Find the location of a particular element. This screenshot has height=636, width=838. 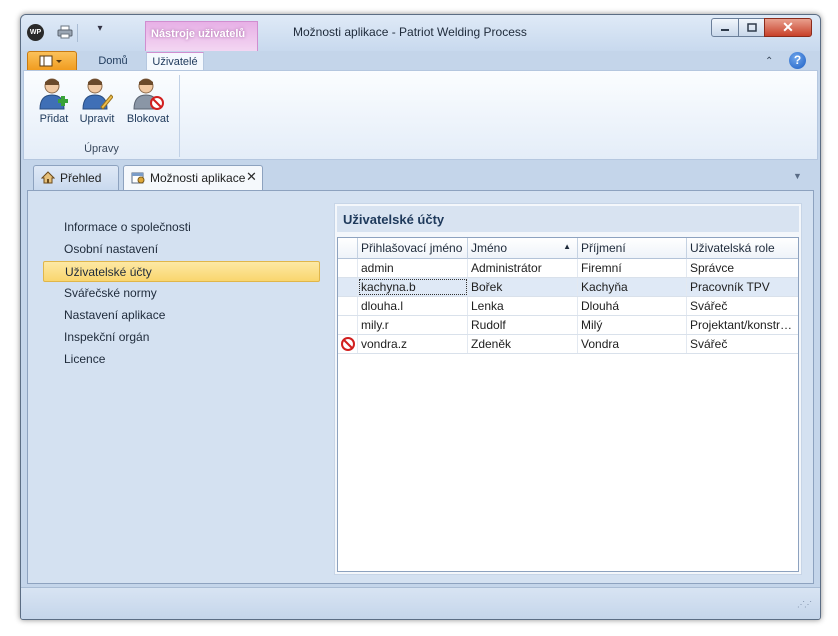

minimize-button is located at coordinates (725, 27).